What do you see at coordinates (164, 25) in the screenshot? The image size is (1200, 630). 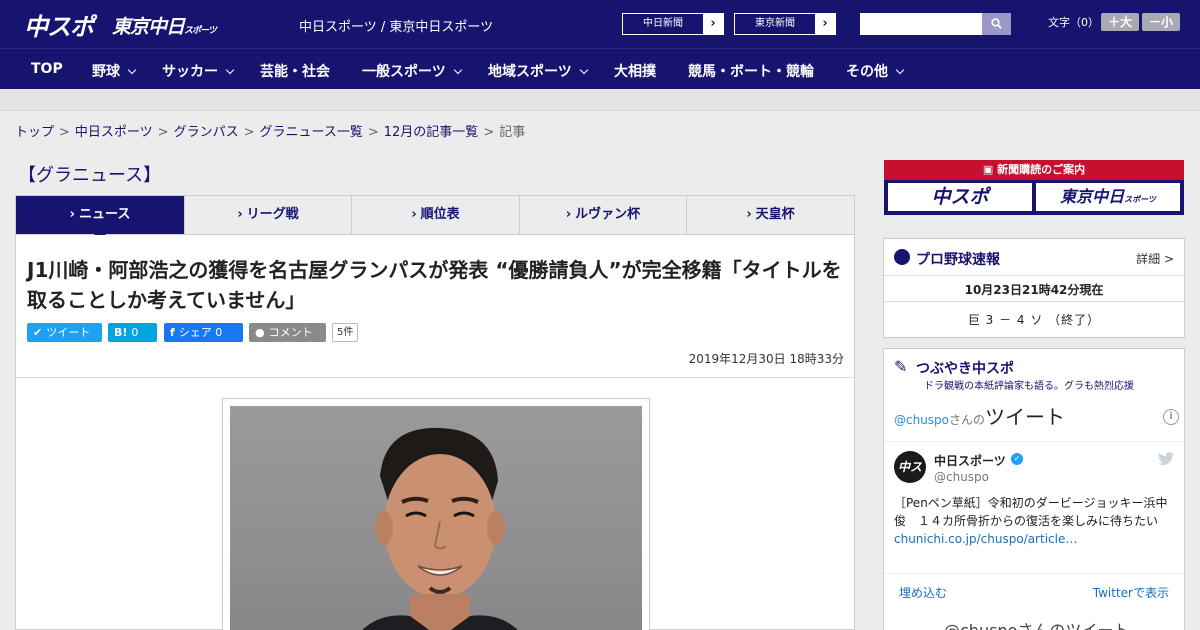 I see `tokyo-chunichi-logo: 東京中日スポーツ` at bounding box center [164, 25].